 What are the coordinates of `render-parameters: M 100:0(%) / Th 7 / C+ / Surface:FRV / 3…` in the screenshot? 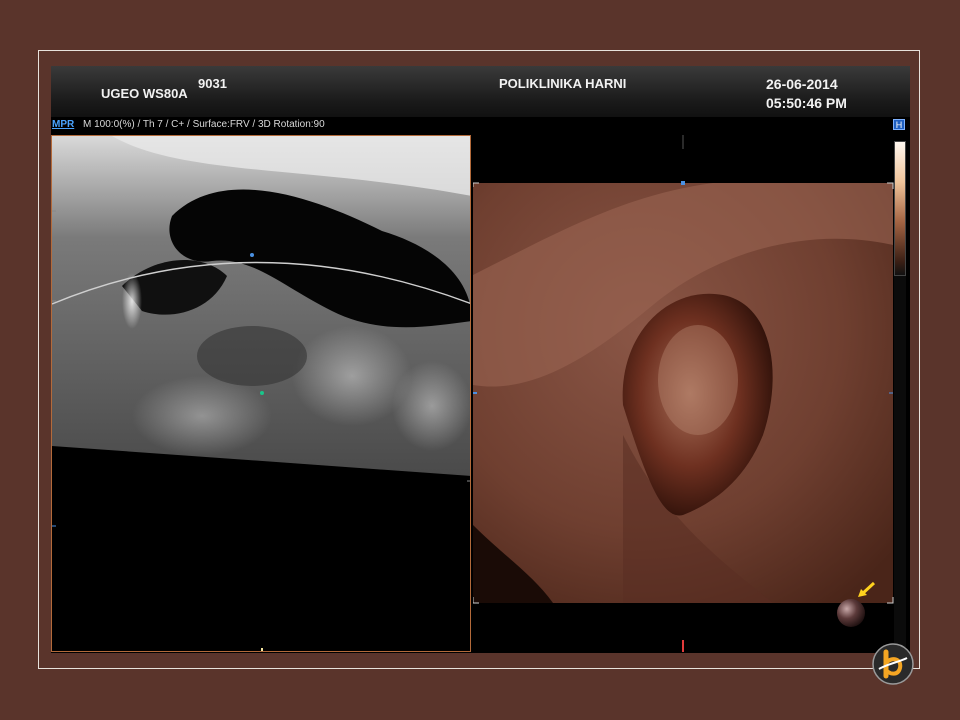 It's located at (204, 124).